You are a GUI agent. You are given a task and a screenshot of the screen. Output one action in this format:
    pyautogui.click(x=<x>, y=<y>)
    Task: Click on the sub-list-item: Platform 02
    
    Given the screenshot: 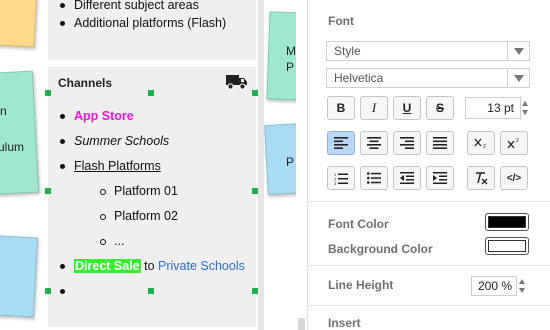 What is the action you would take?
    pyautogui.click(x=156, y=216)
    